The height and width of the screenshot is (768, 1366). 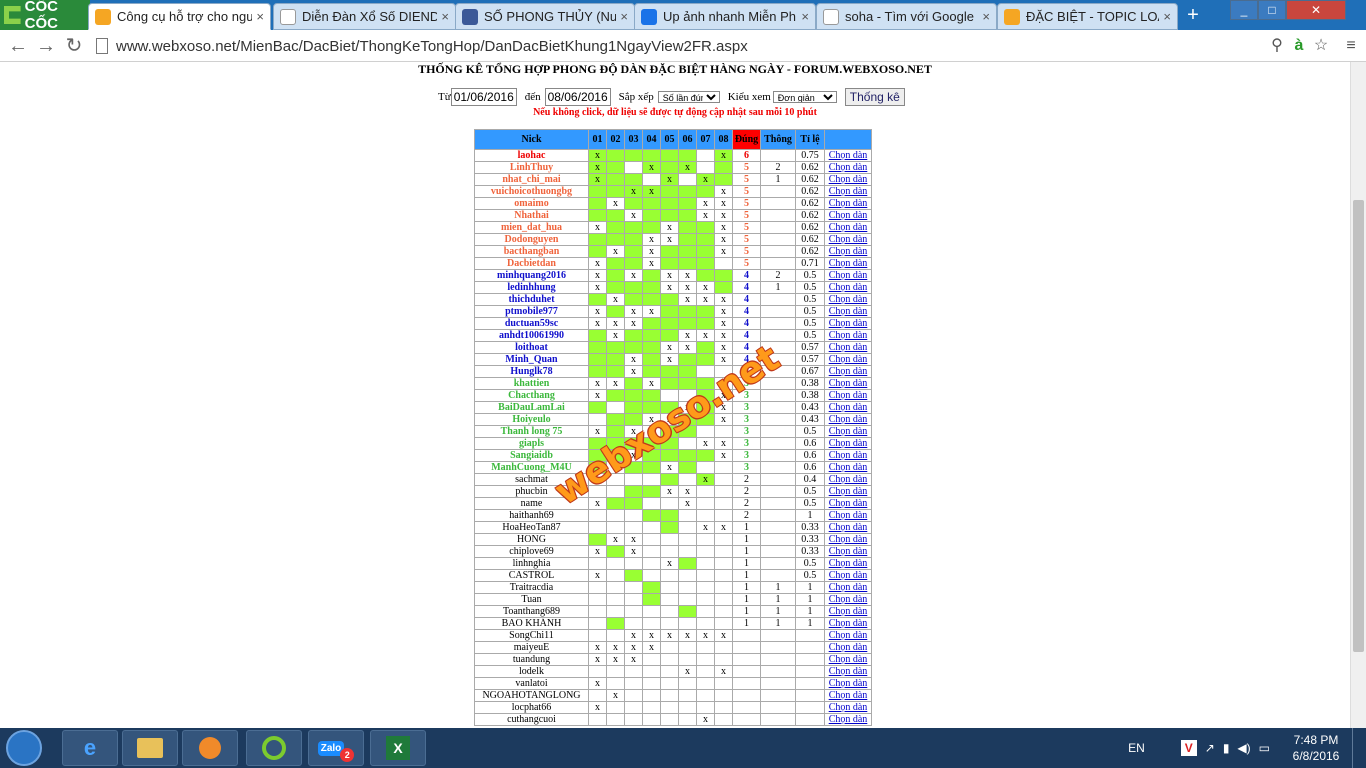 I want to click on minimize-button: _, so click(x=1244, y=10).